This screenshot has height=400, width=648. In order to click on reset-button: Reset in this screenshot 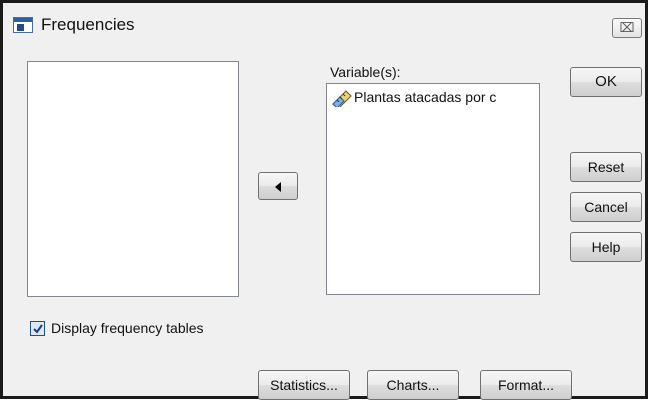, I will do `click(606, 167)`.